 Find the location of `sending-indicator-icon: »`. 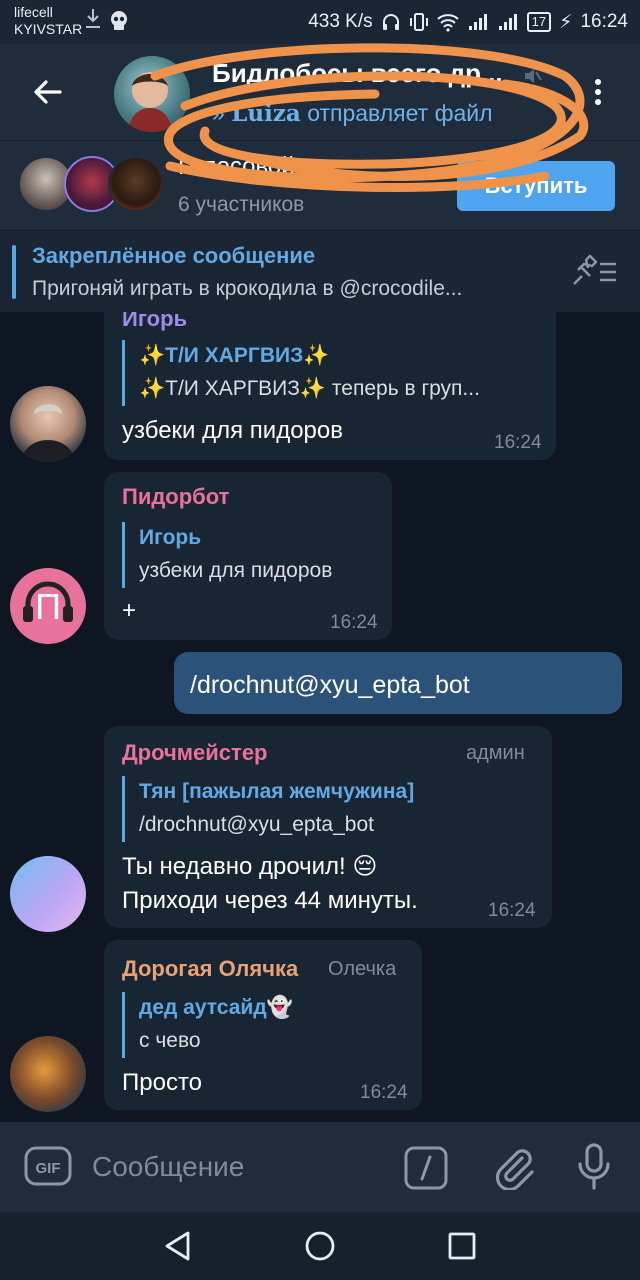

sending-indicator-icon: » is located at coordinates (218, 113).